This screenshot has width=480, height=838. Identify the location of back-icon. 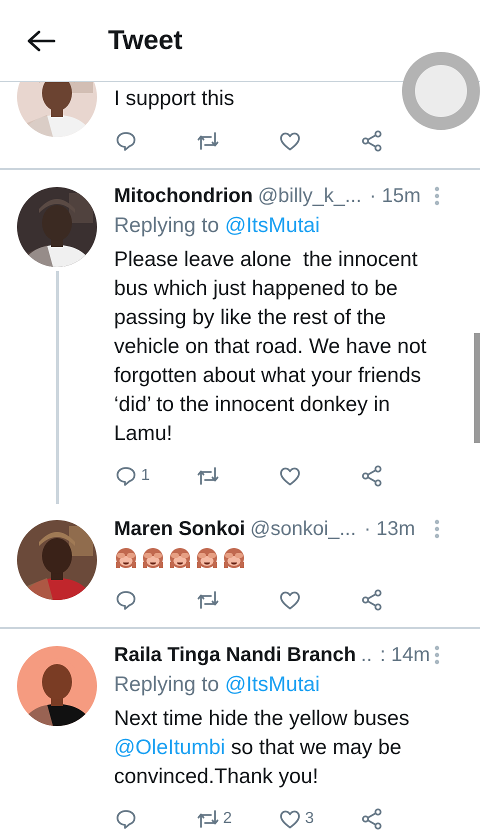
(41, 40).